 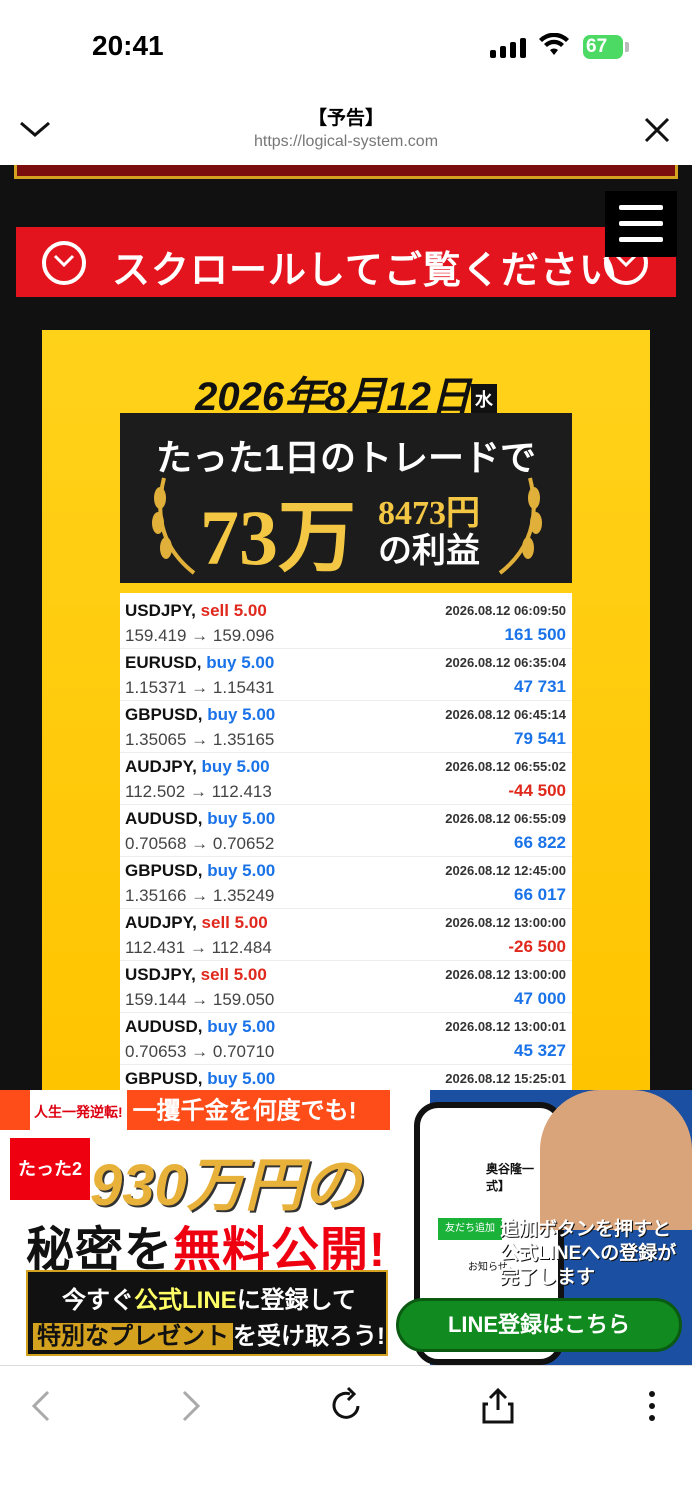 I want to click on trade-profit: -26 500, so click(x=537, y=946).